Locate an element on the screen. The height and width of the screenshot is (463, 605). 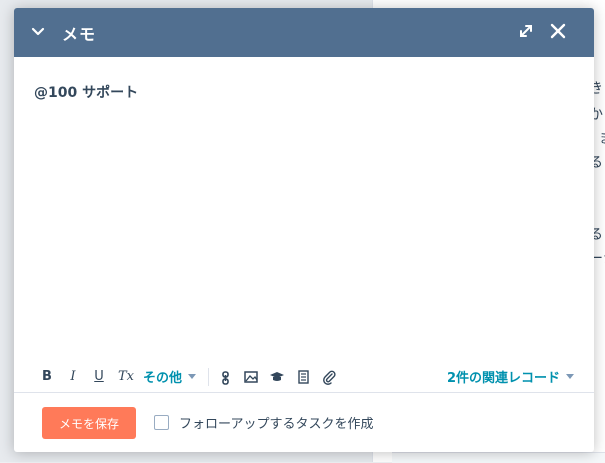
more-label: その他 is located at coordinates (163, 378).